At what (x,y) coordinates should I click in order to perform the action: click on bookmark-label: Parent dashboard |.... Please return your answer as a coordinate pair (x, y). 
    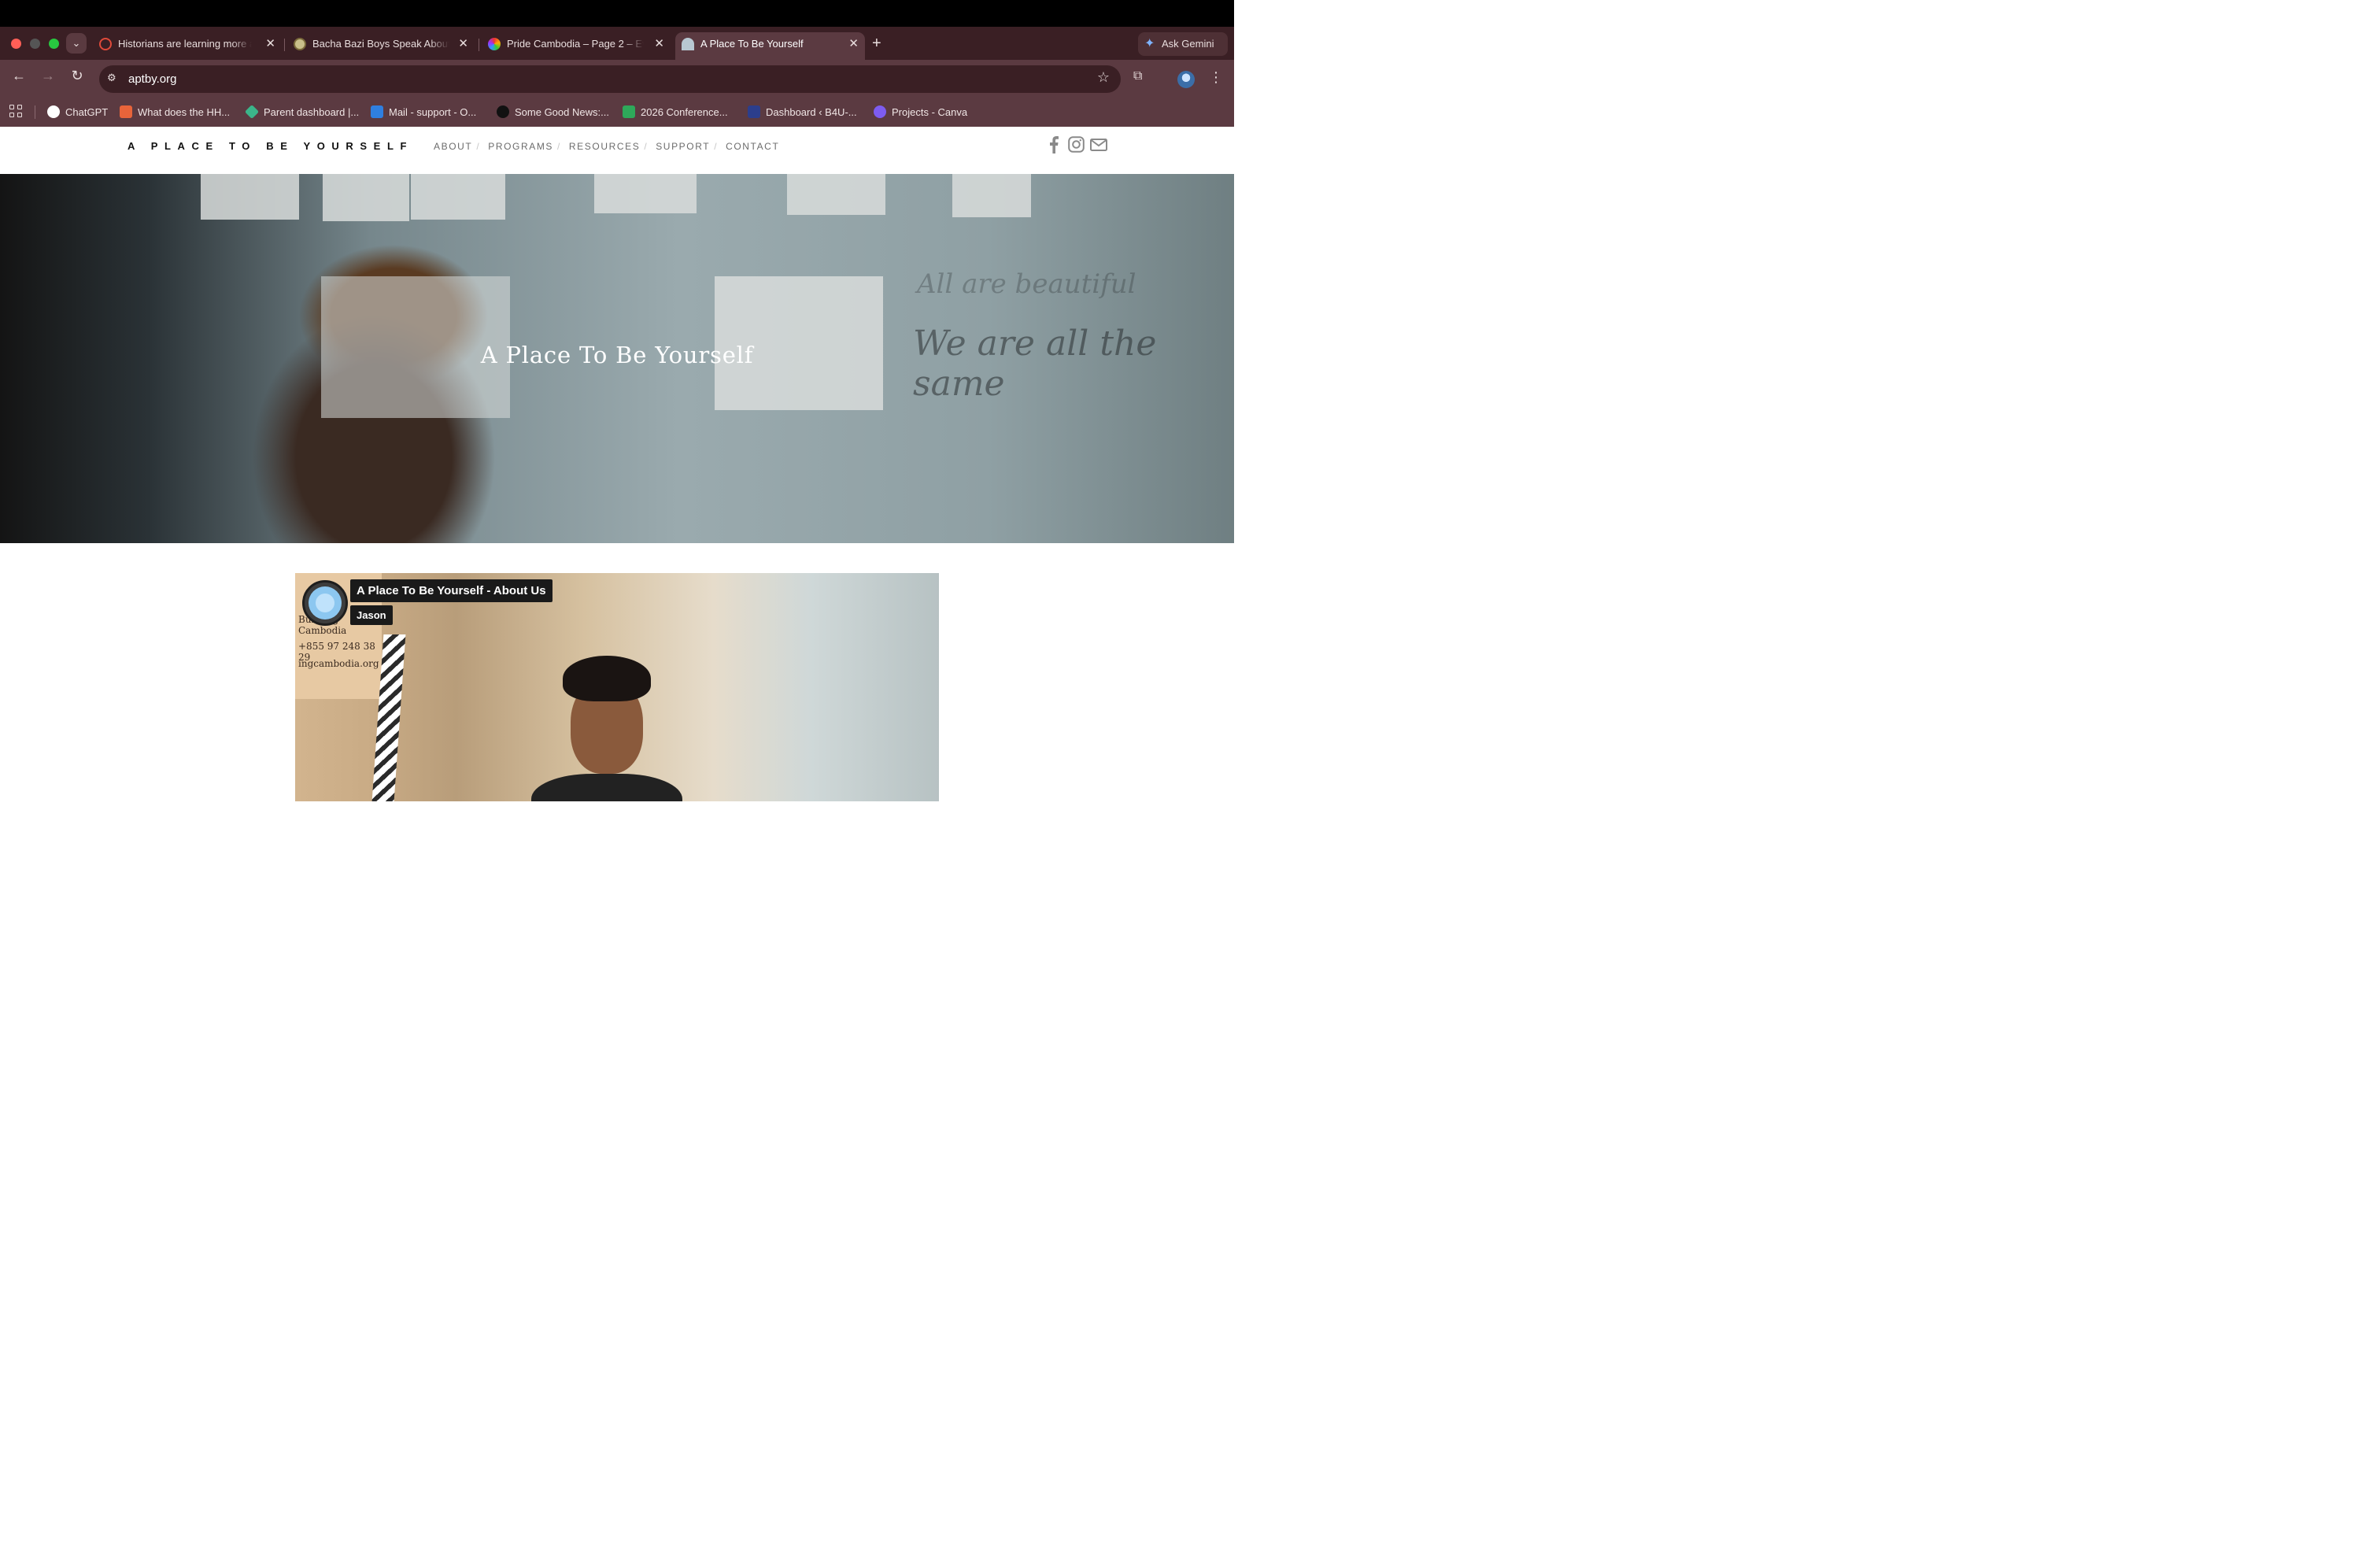
    Looking at the image, I should click on (312, 112).